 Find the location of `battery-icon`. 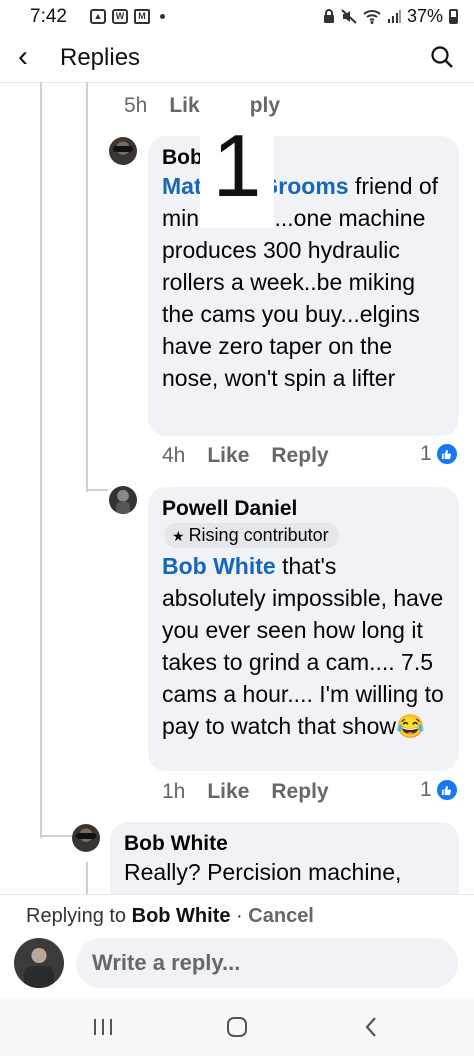

battery-icon is located at coordinates (453, 16).